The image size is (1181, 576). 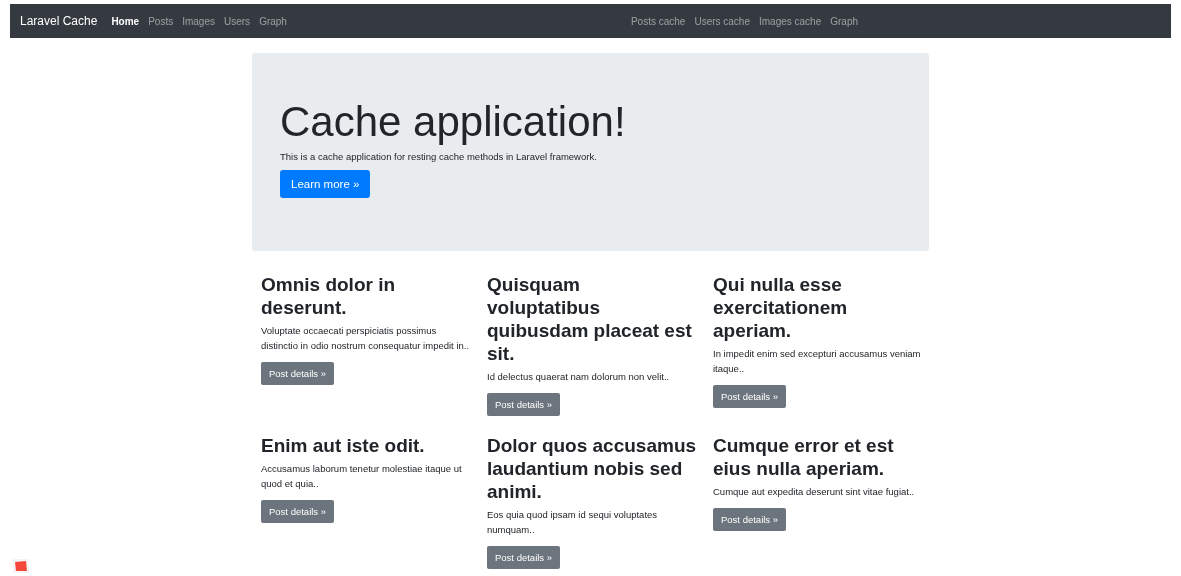 I want to click on post-title: Cumque error et est eius nulla aperiam., so click(x=804, y=457).